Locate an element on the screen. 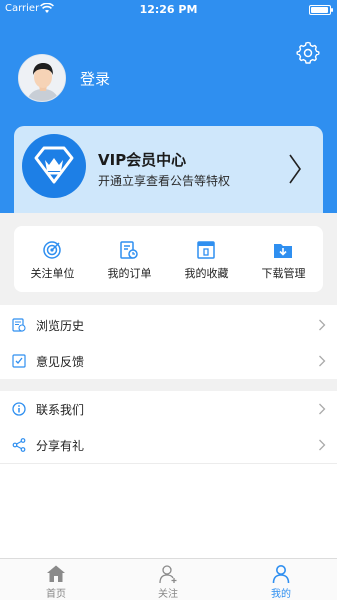 The image size is (337, 600). share-icon is located at coordinates (19, 445).